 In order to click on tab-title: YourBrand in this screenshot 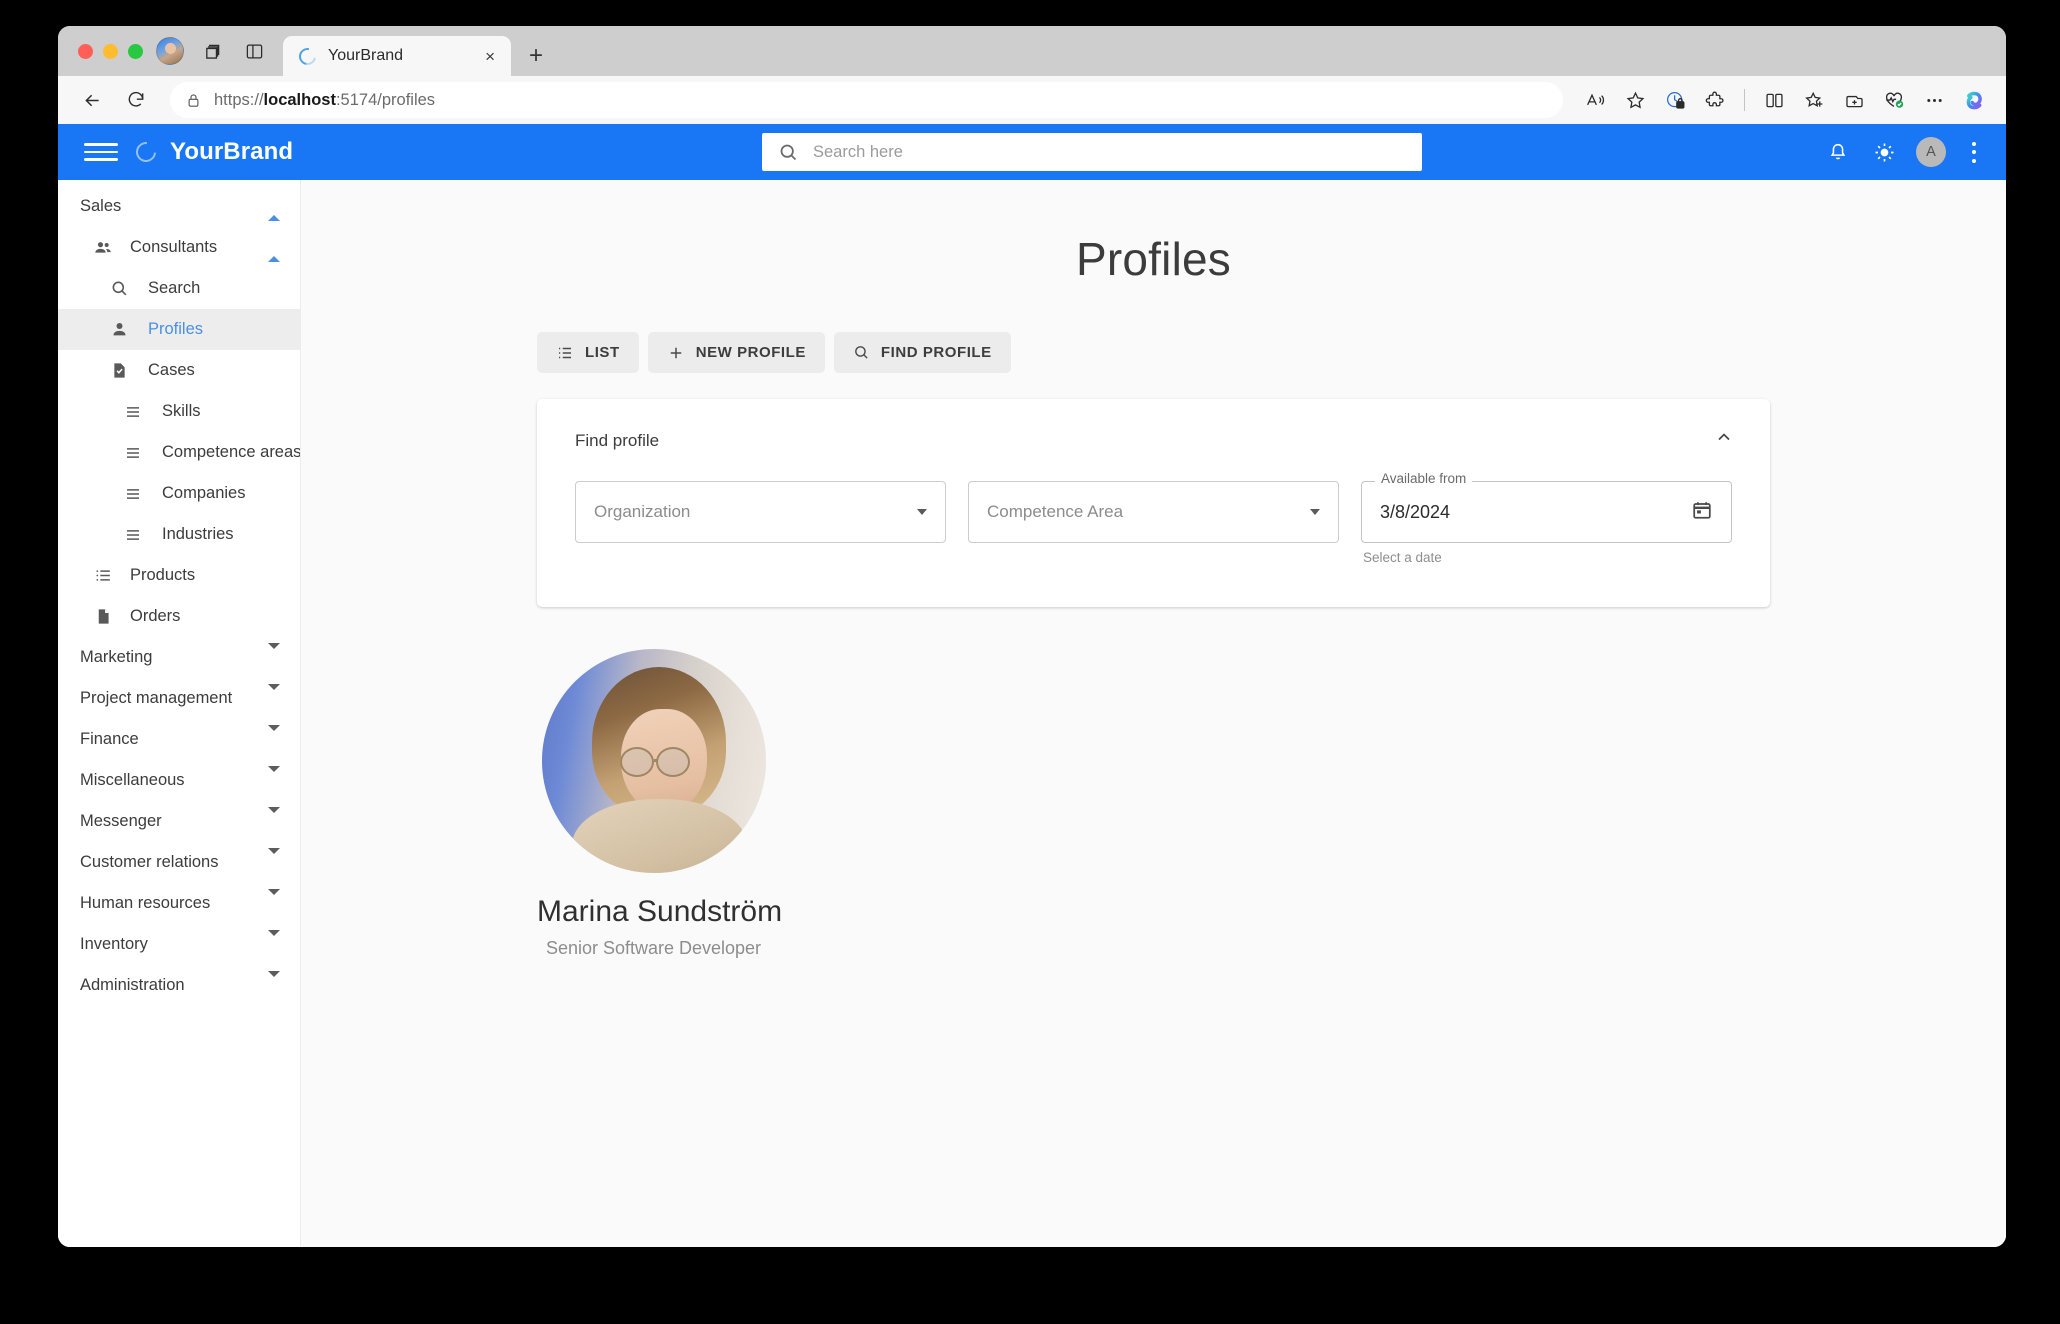, I will do `click(366, 55)`.